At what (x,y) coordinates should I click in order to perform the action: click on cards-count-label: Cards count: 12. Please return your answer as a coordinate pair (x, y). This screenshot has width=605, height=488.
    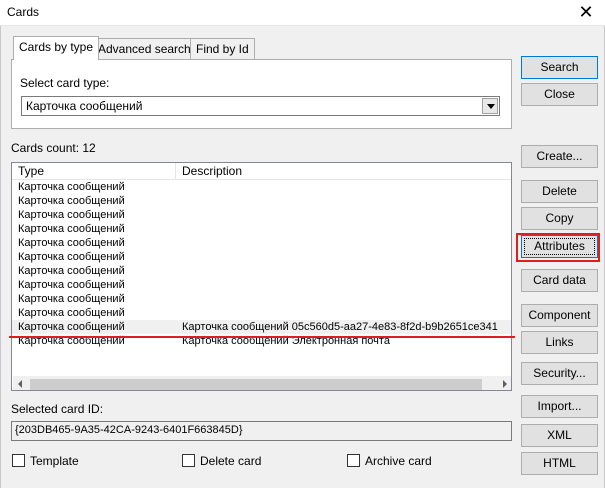
    Looking at the image, I should click on (53, 148).